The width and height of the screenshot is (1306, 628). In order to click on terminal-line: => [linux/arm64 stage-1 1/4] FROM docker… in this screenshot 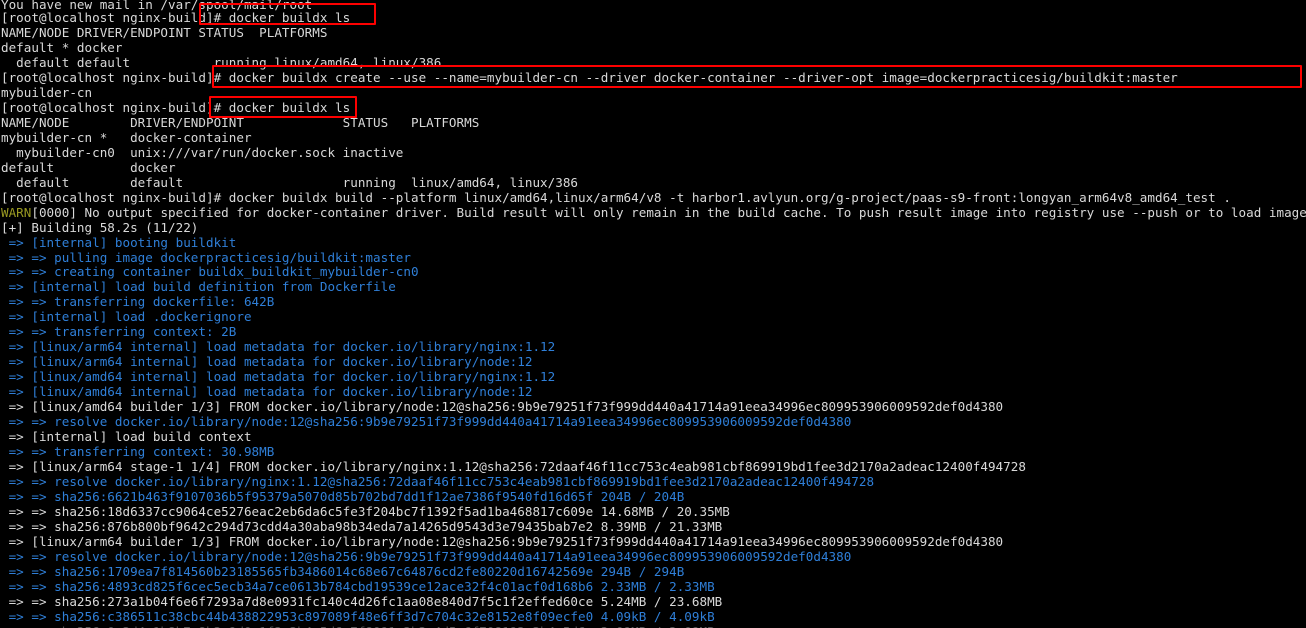, I will do `click(513, 467)`.